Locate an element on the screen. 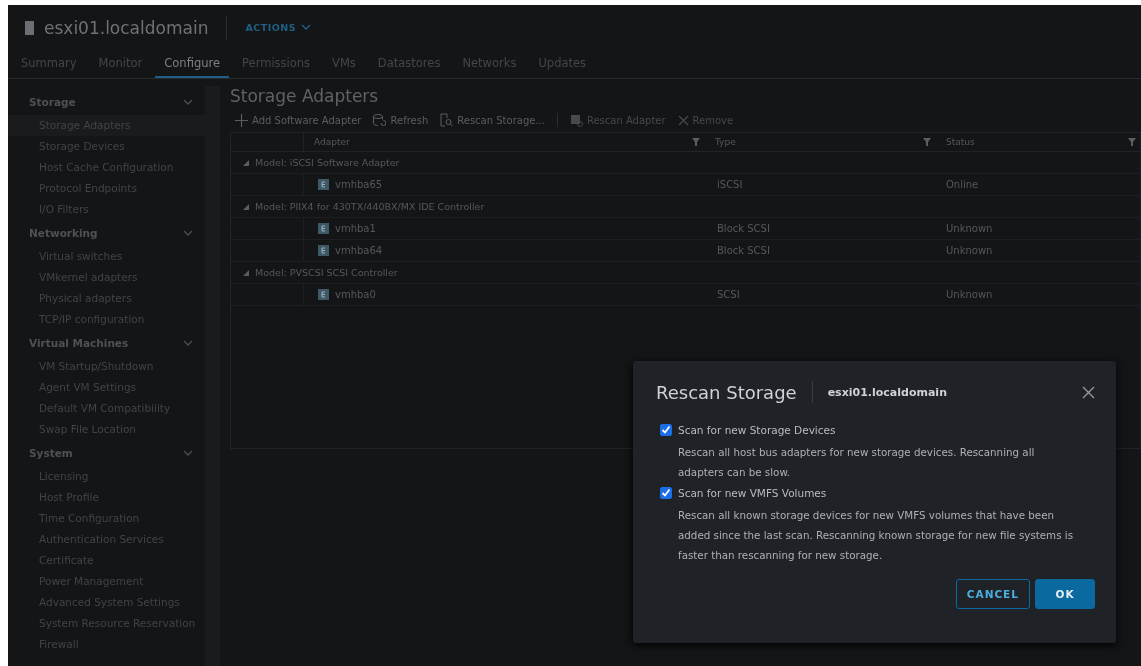 This screenshot has width=1141, height=666. dialog-button: OK is located at coordinates (1065, 594).